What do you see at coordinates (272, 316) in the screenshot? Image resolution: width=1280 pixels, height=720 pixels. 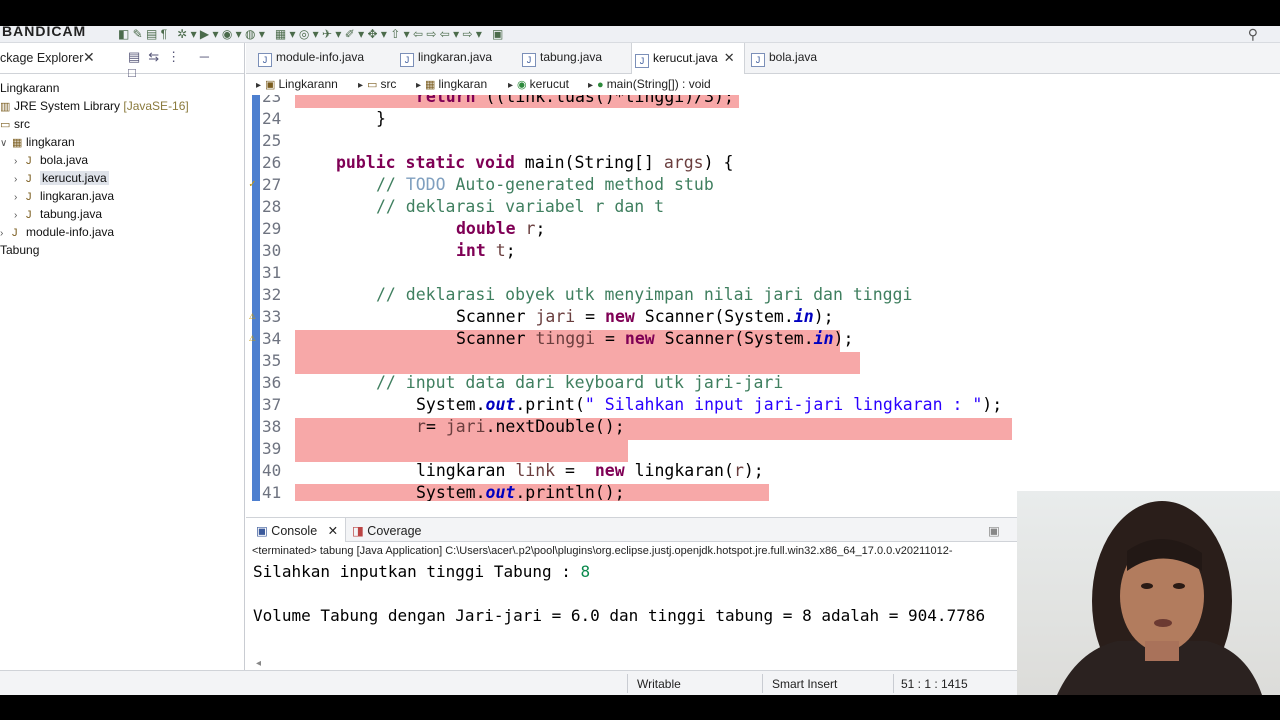 I see `line-number: 33` at bounding box center [272, 316].